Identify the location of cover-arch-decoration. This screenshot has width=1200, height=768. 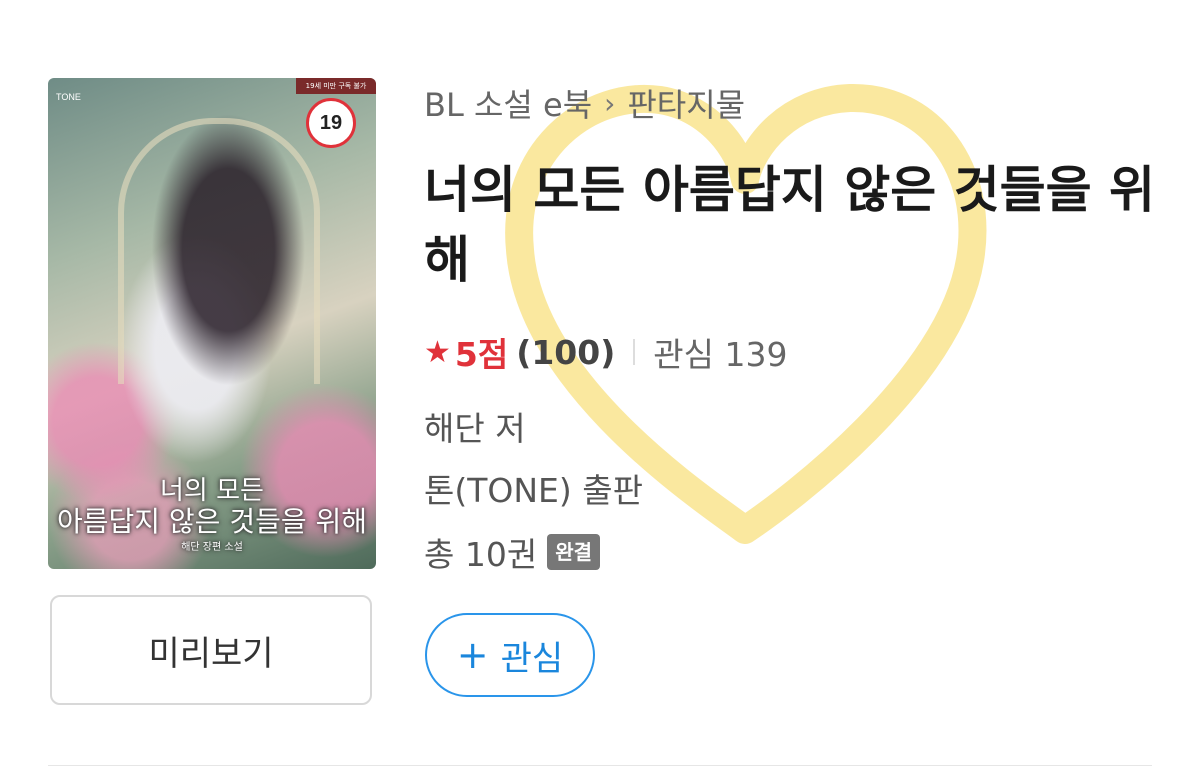
(219, 251).